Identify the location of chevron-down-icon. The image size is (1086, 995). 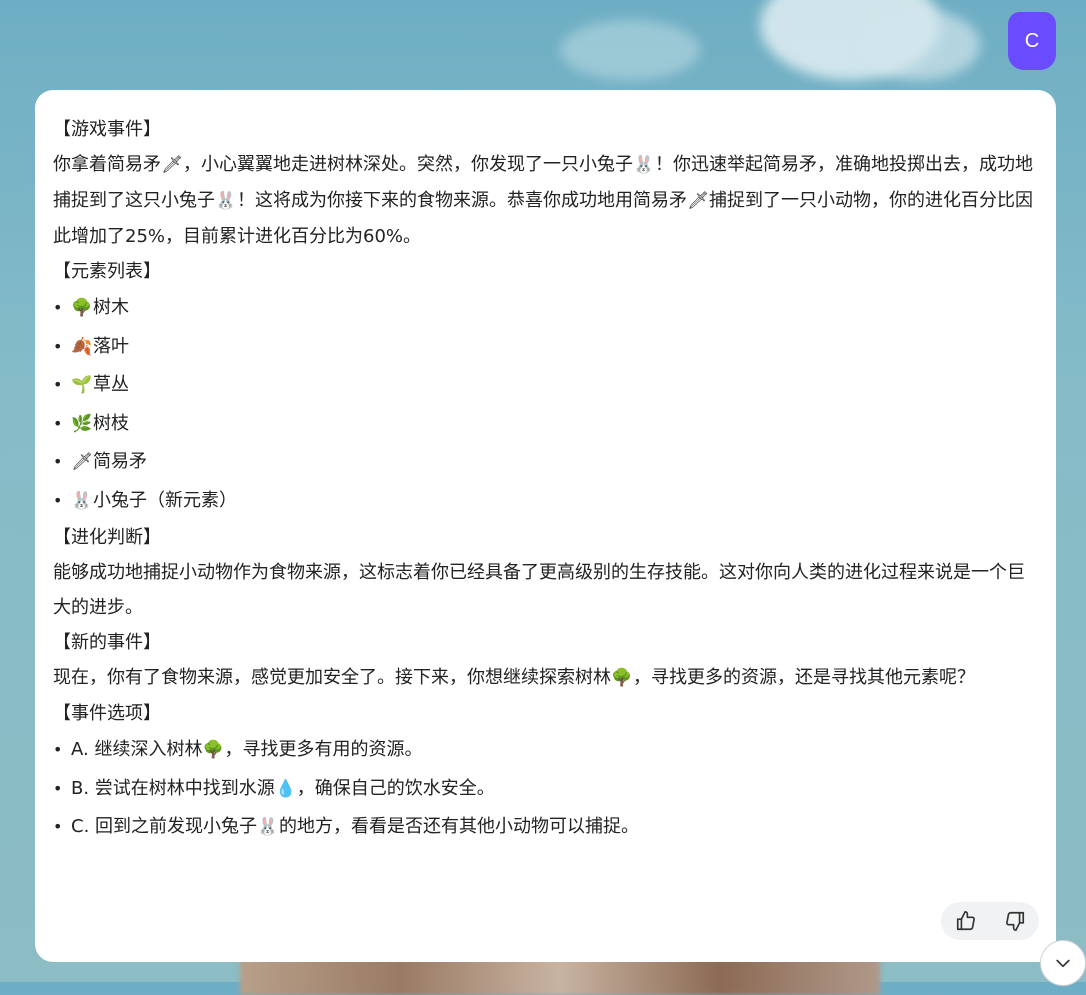
(1063, 963).